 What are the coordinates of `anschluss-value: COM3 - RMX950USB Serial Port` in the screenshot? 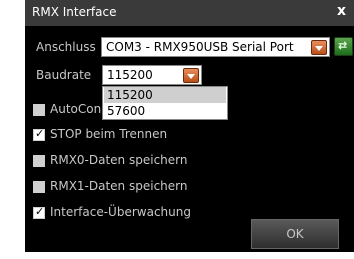 It's located at (200, 47).